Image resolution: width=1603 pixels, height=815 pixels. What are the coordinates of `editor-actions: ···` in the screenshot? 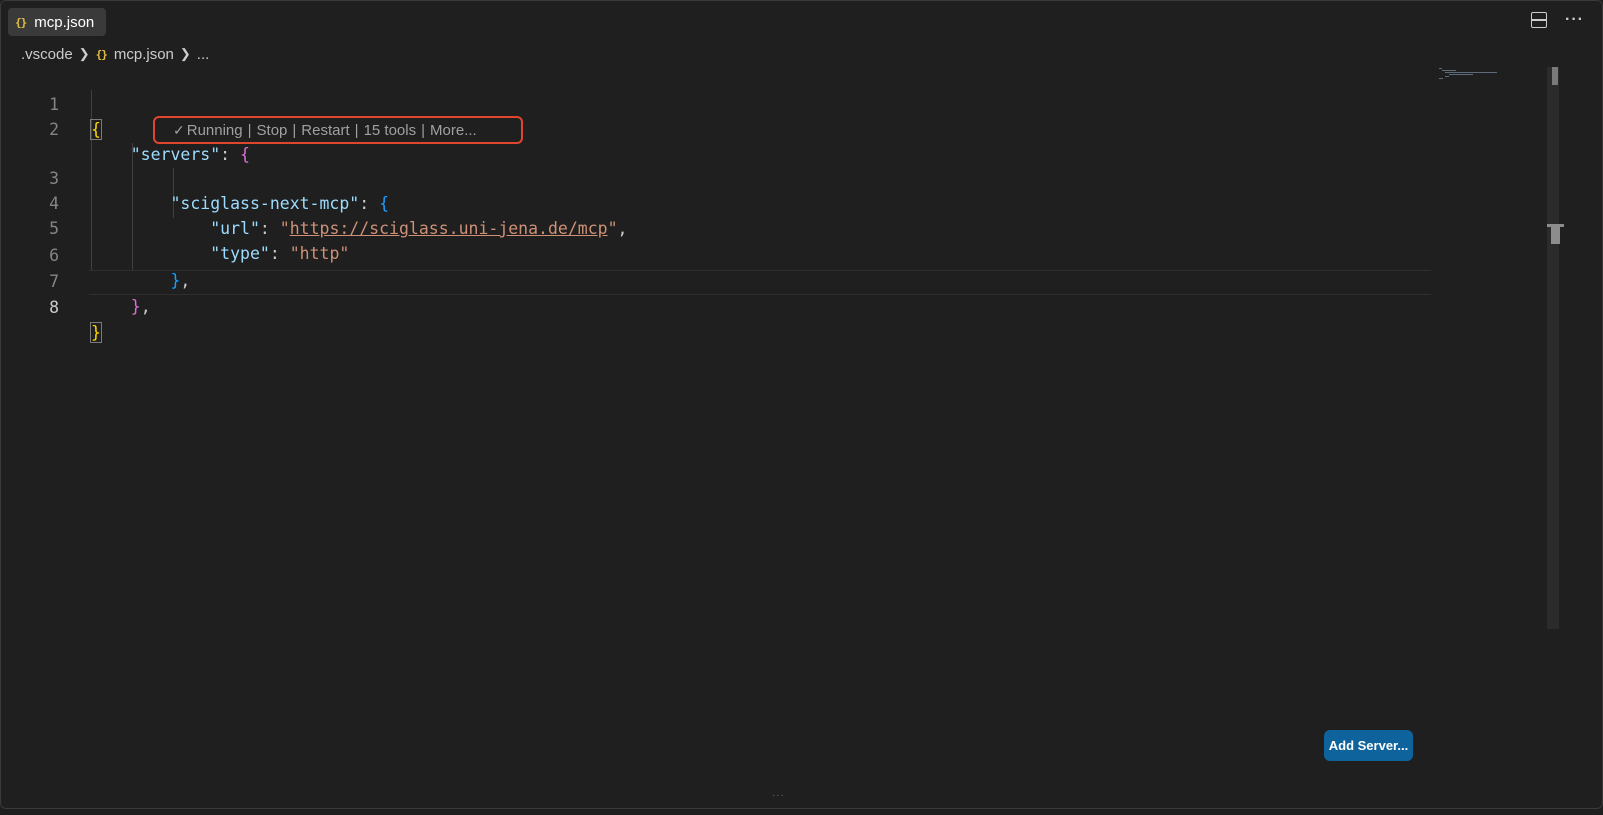 It's located at (1557, 20).